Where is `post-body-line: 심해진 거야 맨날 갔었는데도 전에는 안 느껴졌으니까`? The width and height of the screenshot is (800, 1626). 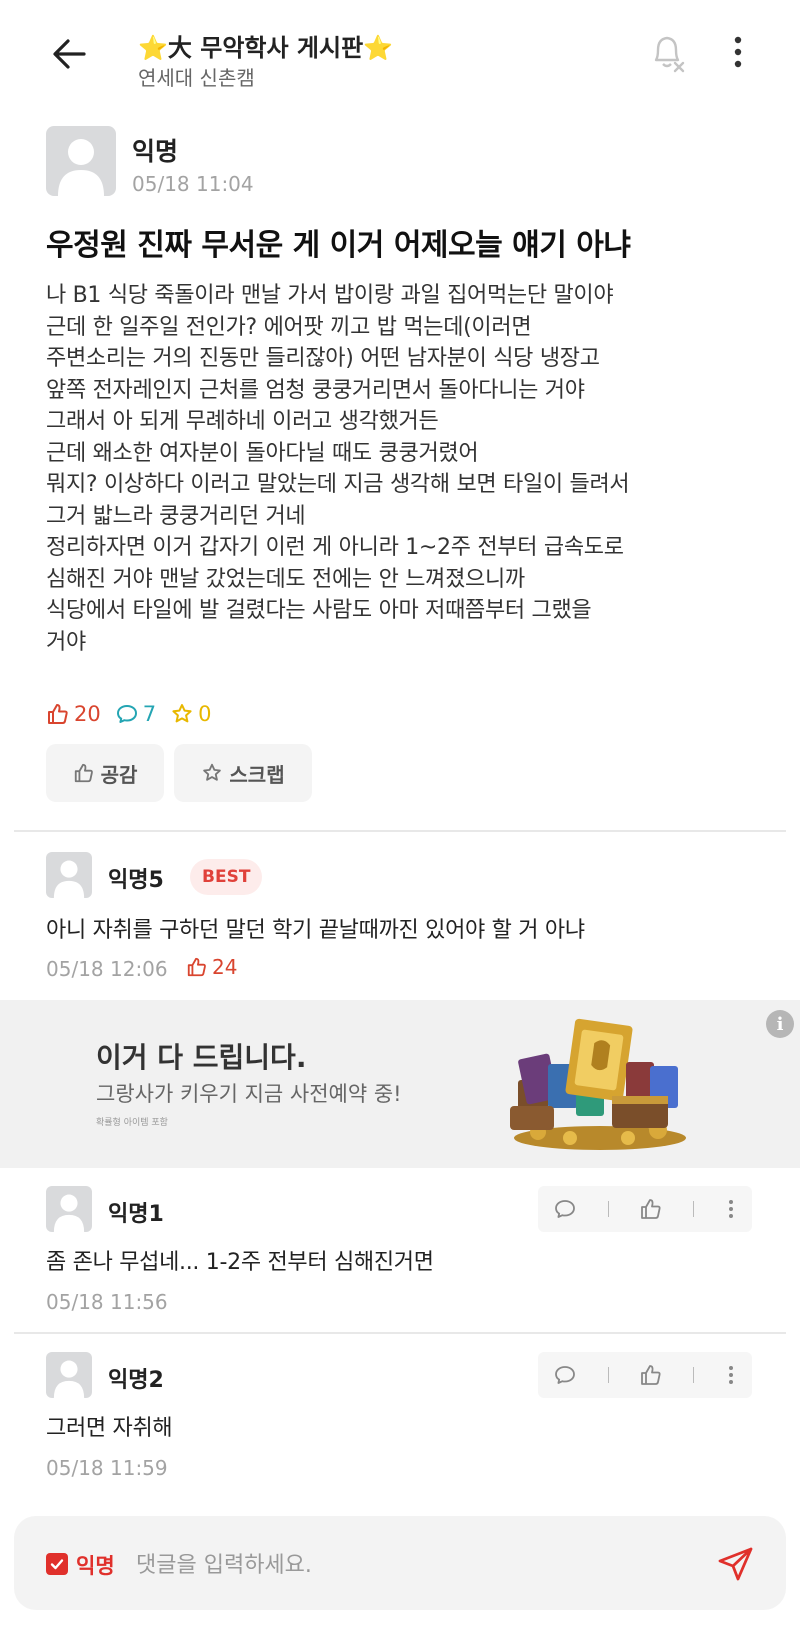 post-body-line: 심해진 거야 맨날 갔었는데도 전에는 안 느껴졌으니까 is located at coordinates (285, 579).